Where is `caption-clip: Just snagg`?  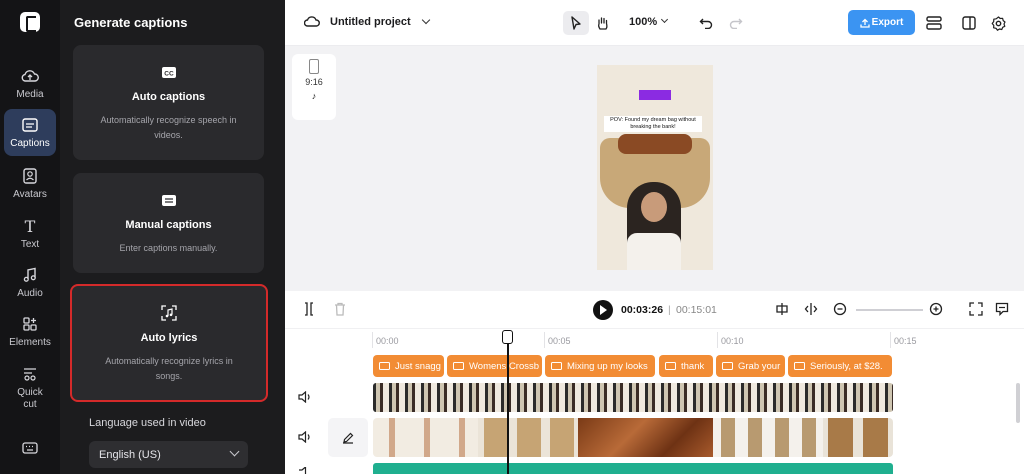 caption-clip: Just snagg is located at coordinates (408, 366).